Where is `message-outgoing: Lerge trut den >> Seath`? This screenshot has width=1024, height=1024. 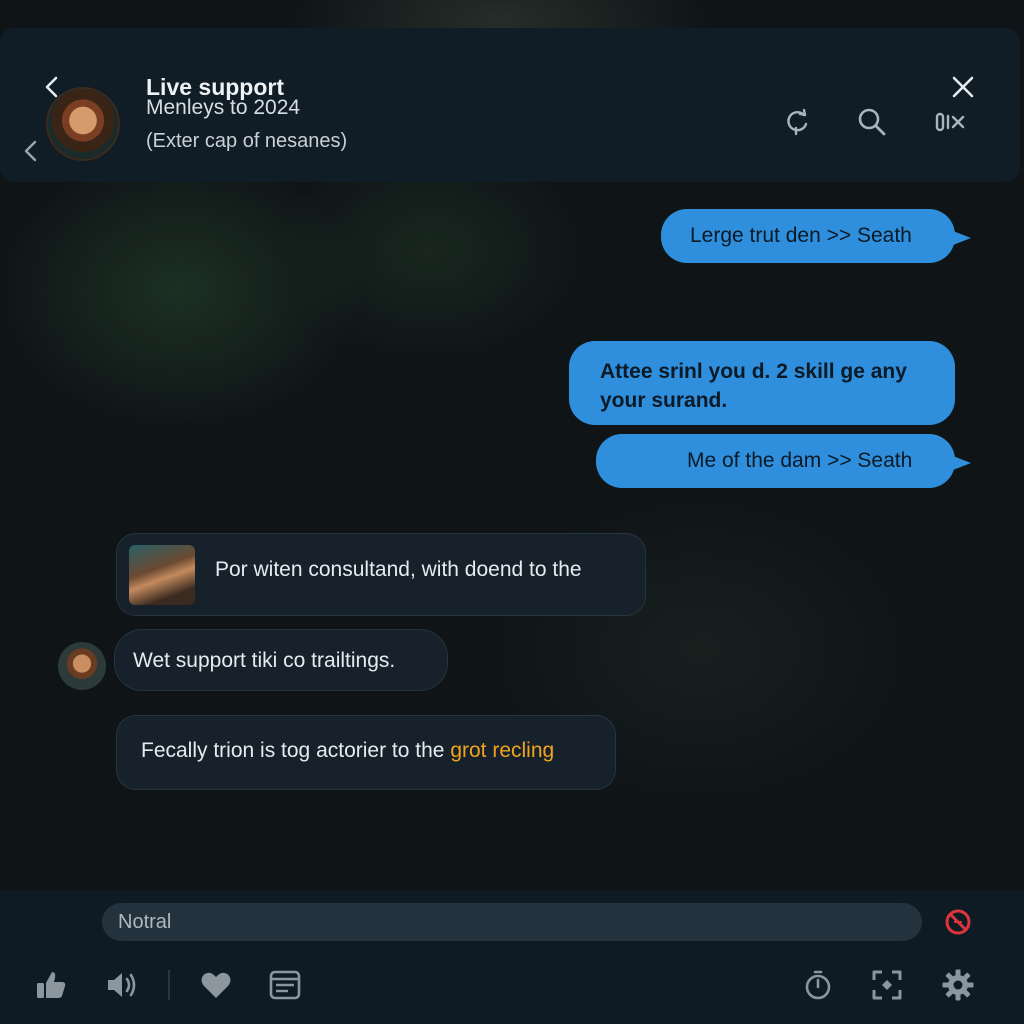
message-outgoing: Lerge trut den >> Seath is located at coordinates (816, 236).